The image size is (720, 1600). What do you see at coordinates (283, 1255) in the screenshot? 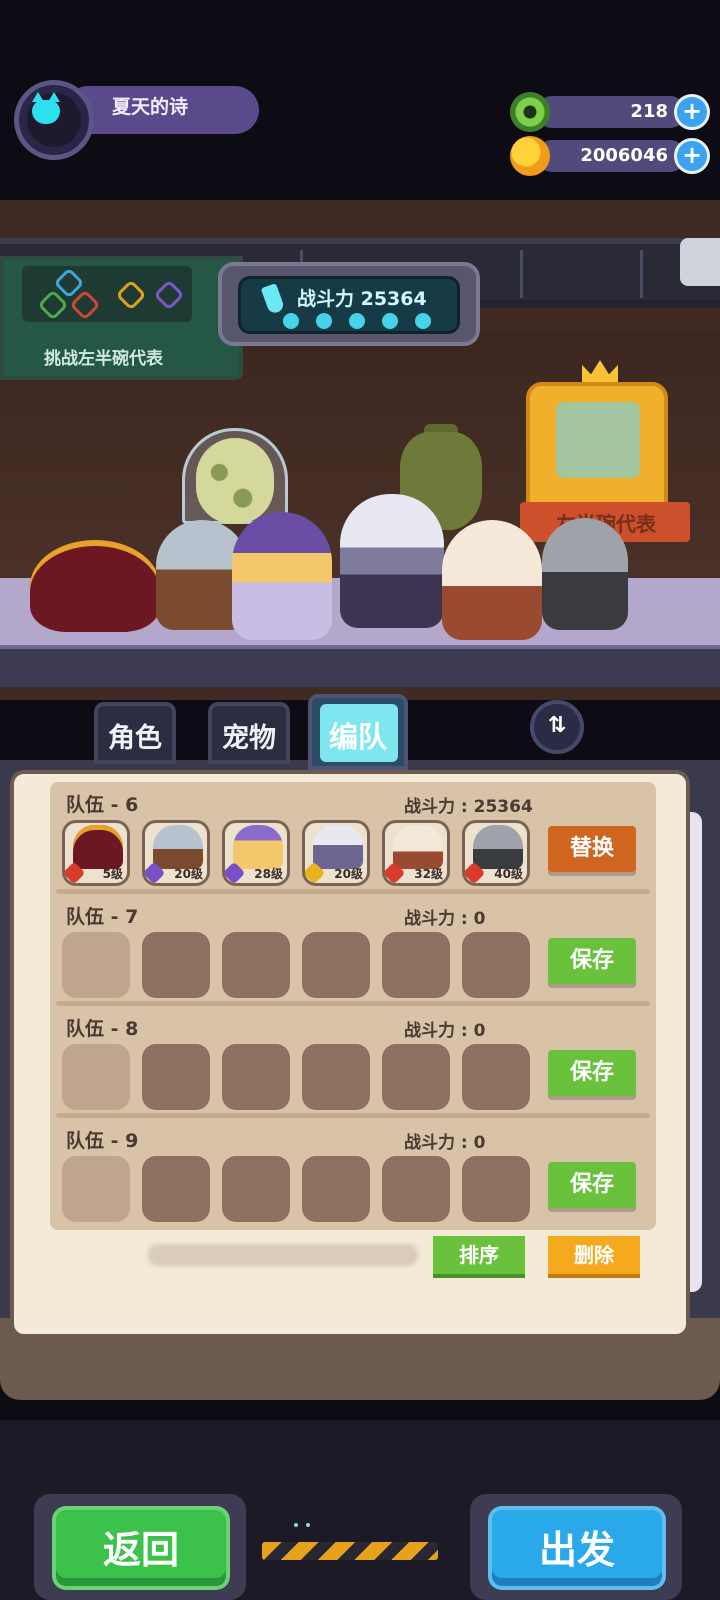
I see `blurred-hint` at bounding box center [283, 1255].